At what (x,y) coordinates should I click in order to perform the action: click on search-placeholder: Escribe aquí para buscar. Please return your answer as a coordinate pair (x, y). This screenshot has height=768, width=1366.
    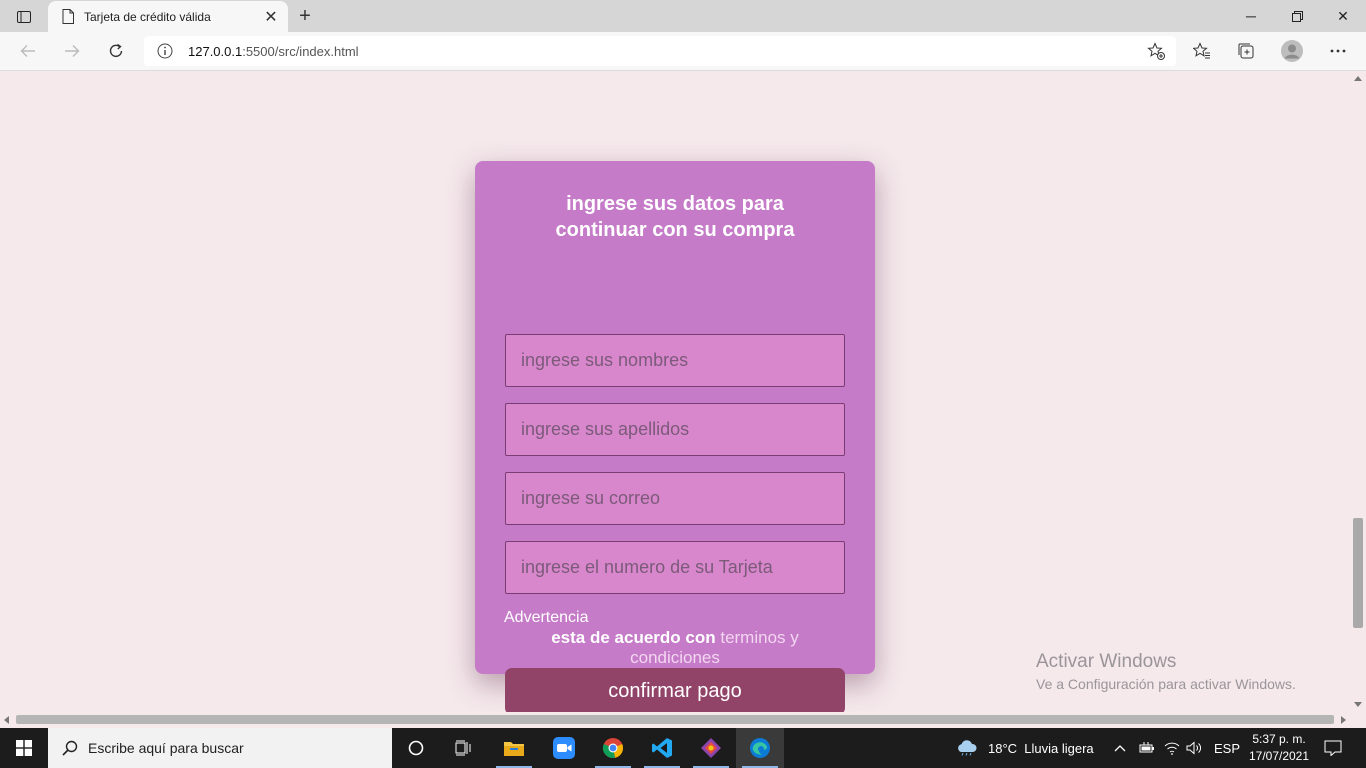
    Looking at the image, I should click on (166, 748).